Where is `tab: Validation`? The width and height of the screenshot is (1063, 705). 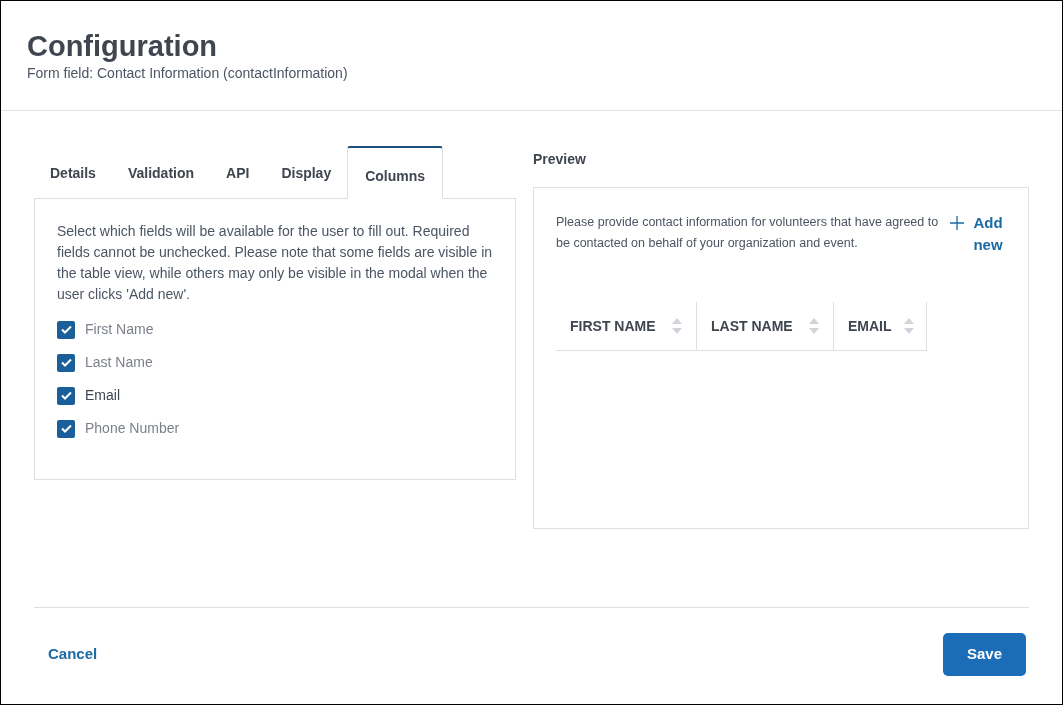 tab: Validation is located at coordinates (161, 173).